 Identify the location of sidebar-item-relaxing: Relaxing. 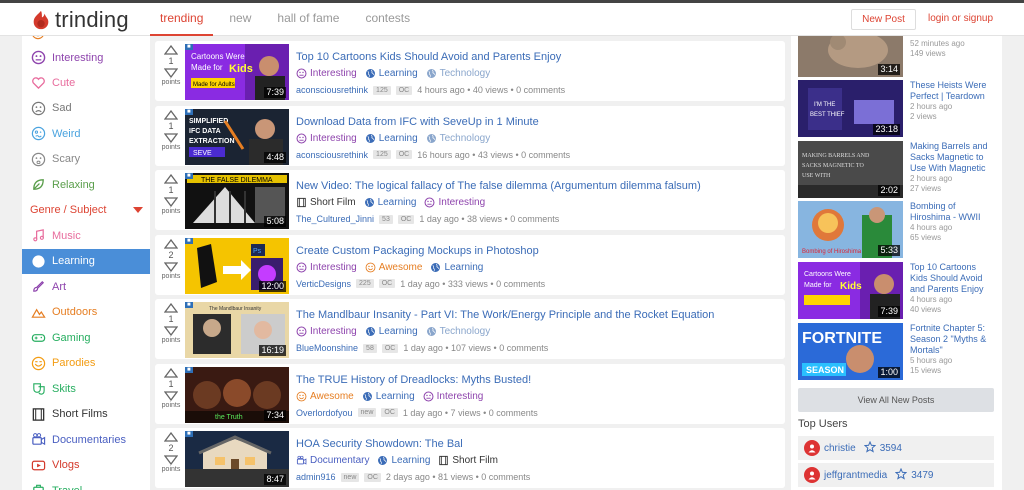
(86, 184).